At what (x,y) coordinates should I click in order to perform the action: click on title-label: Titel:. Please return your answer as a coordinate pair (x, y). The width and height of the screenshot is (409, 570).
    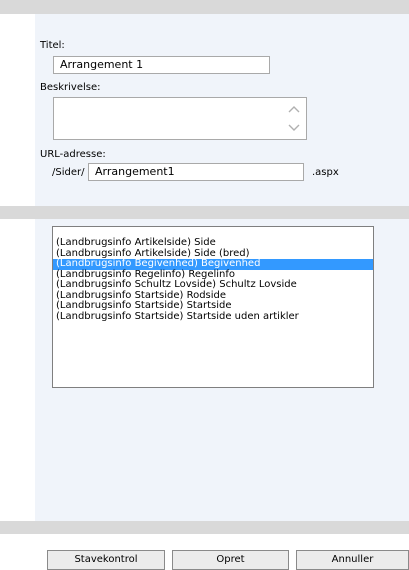
    Looking at the image, I should click on (52, 45).